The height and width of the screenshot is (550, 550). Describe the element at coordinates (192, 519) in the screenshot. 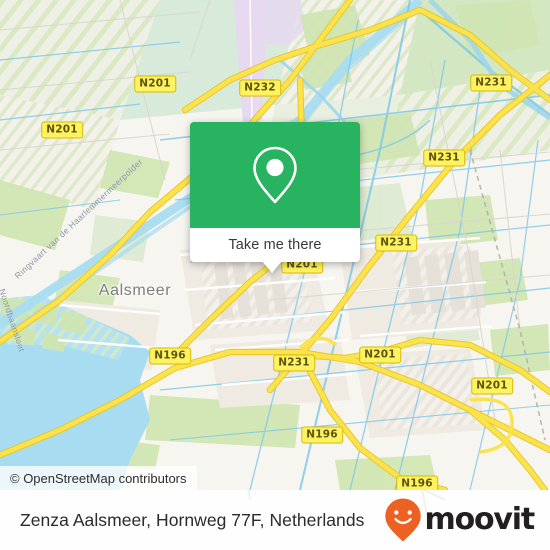

I see `page-title: Zenza Aalsmeer, Hornweg 77F, Netherlands` at that location.